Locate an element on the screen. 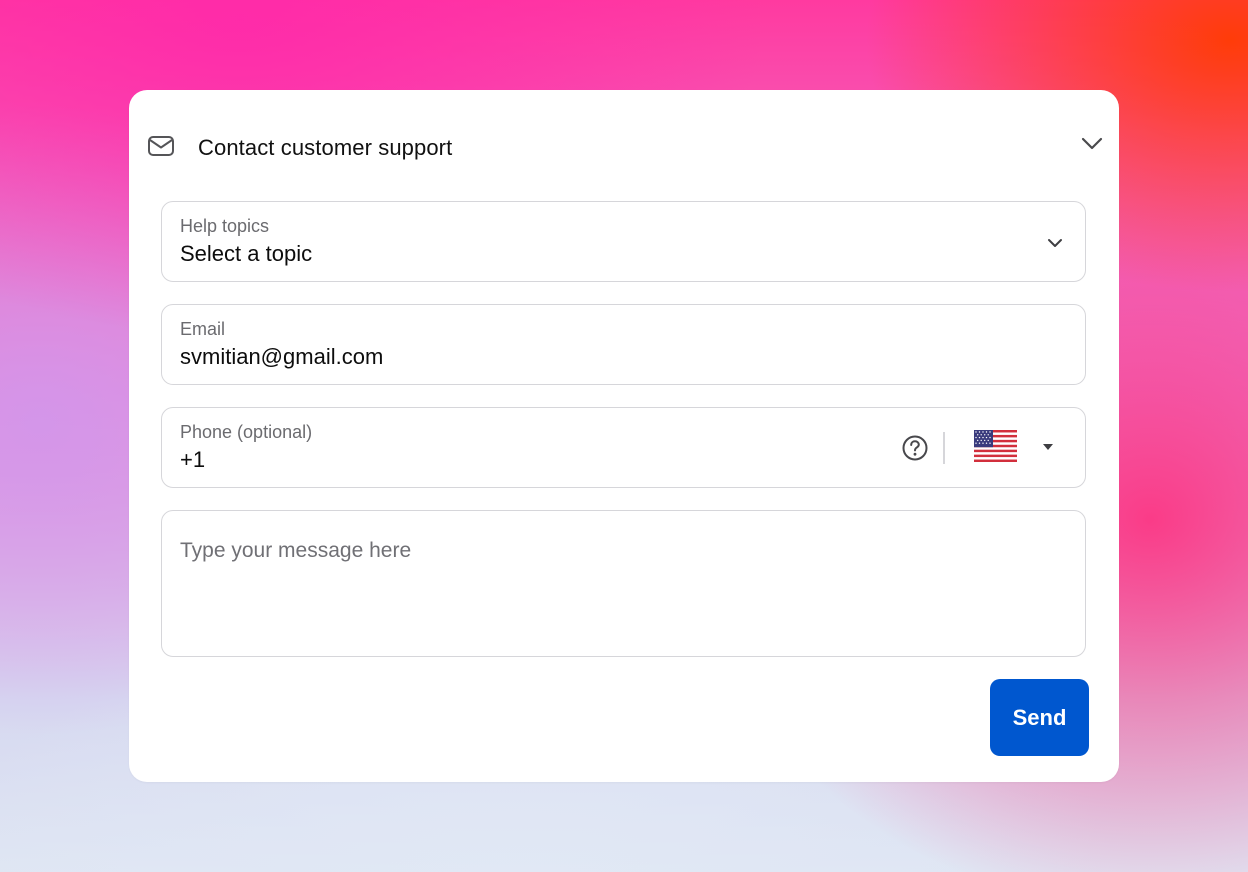 Image resolution: width=1248 pixels, height=872 pixels. chevron-down-icon is located at coordinates (1055, 243).